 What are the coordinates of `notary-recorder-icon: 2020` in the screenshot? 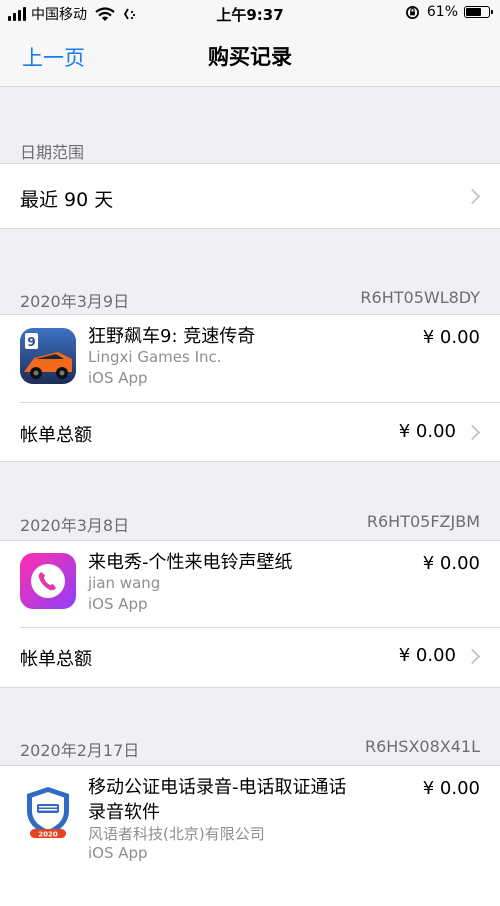 It's located at (48, 811).